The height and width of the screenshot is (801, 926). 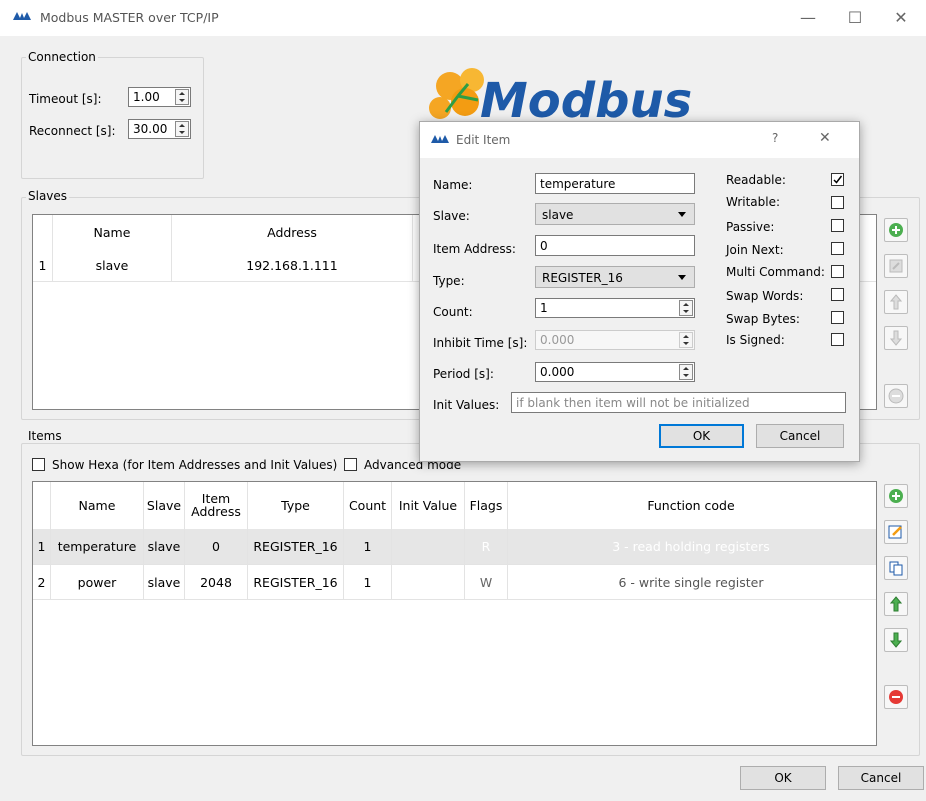 I want to click on period-spinbox: 0.000, so click(x=615, y=372).